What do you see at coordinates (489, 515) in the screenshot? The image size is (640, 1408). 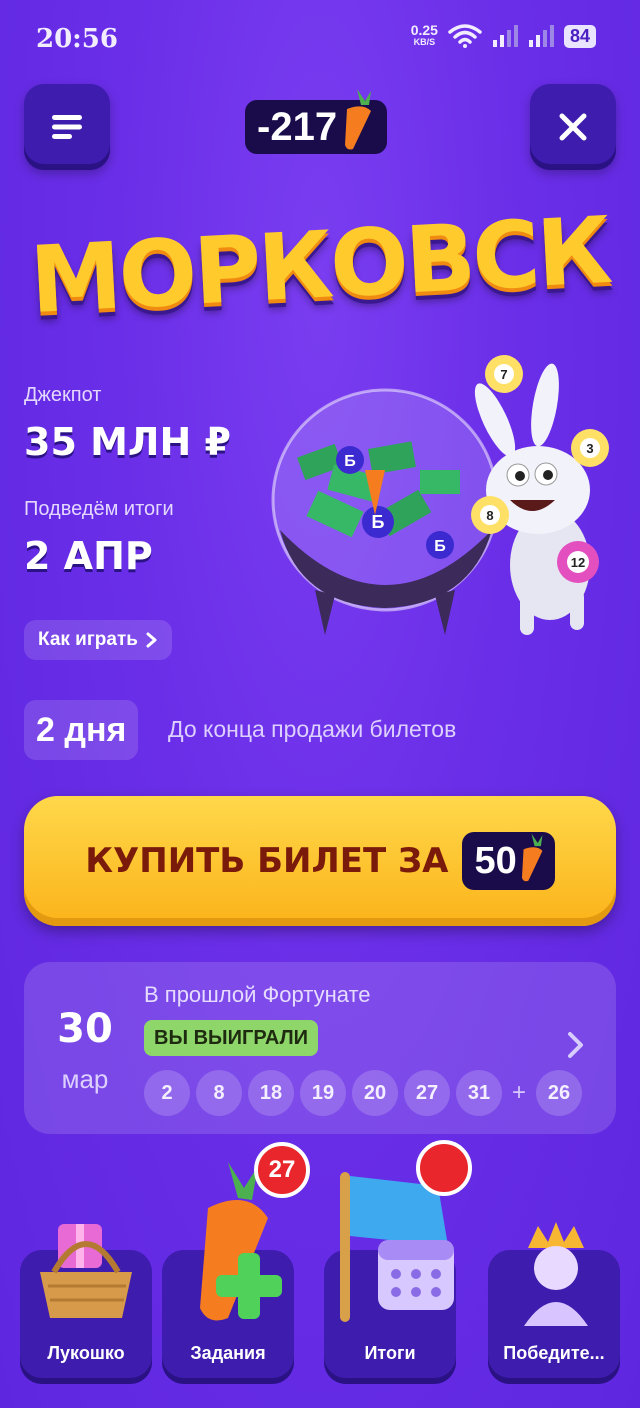 I see `ball-8: 8` at bounding box center [489, 515].